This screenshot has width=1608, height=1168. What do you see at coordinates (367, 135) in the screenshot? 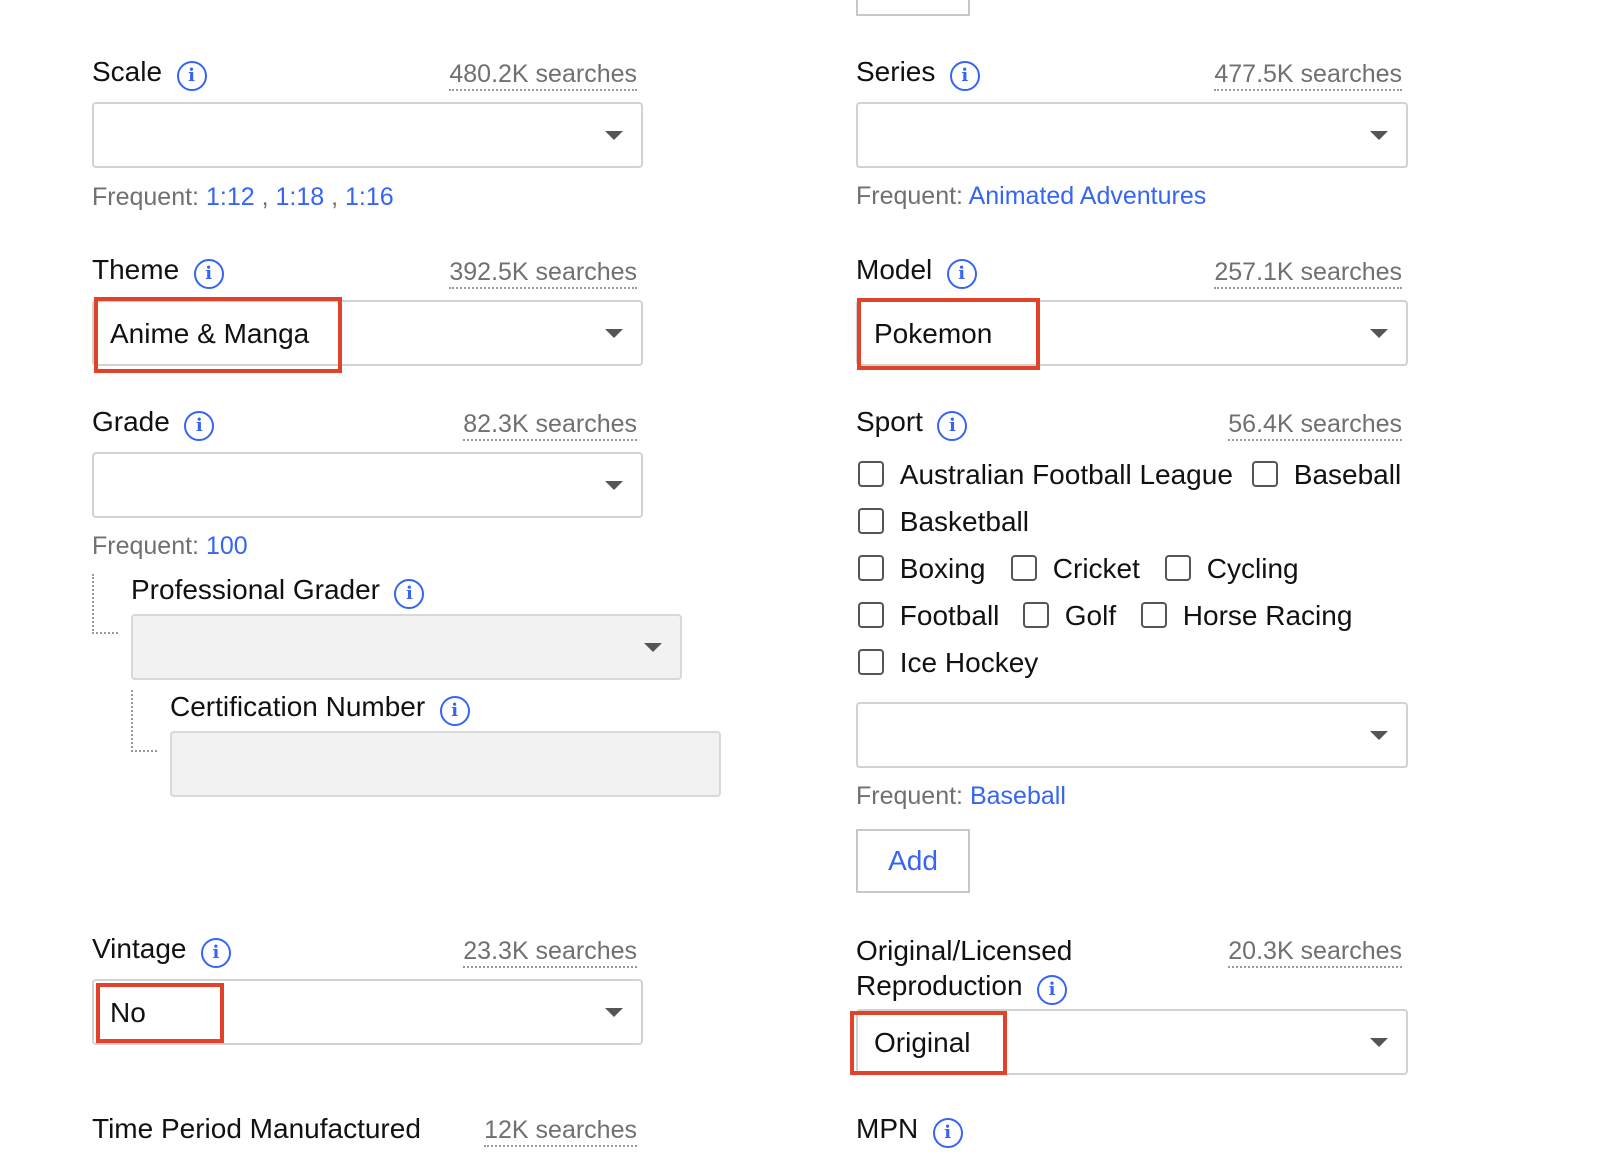
I see `scale-select` at bounding box center [367, 135].